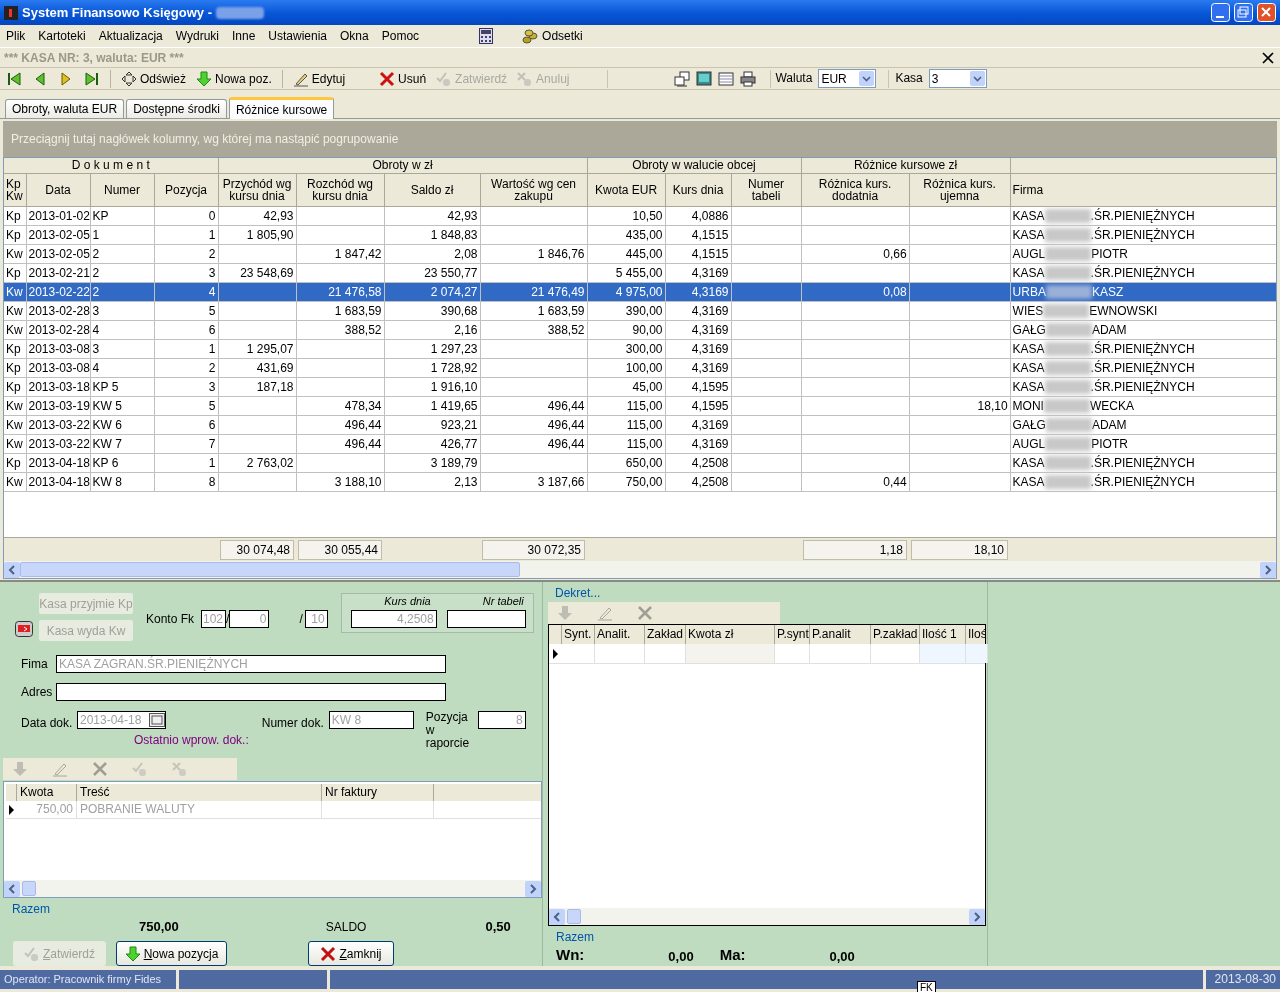  What do you see at coordinates (340, 291) in the screenshot?
I see `table-cell: 21 476,58` at bounding box center [340, 291].